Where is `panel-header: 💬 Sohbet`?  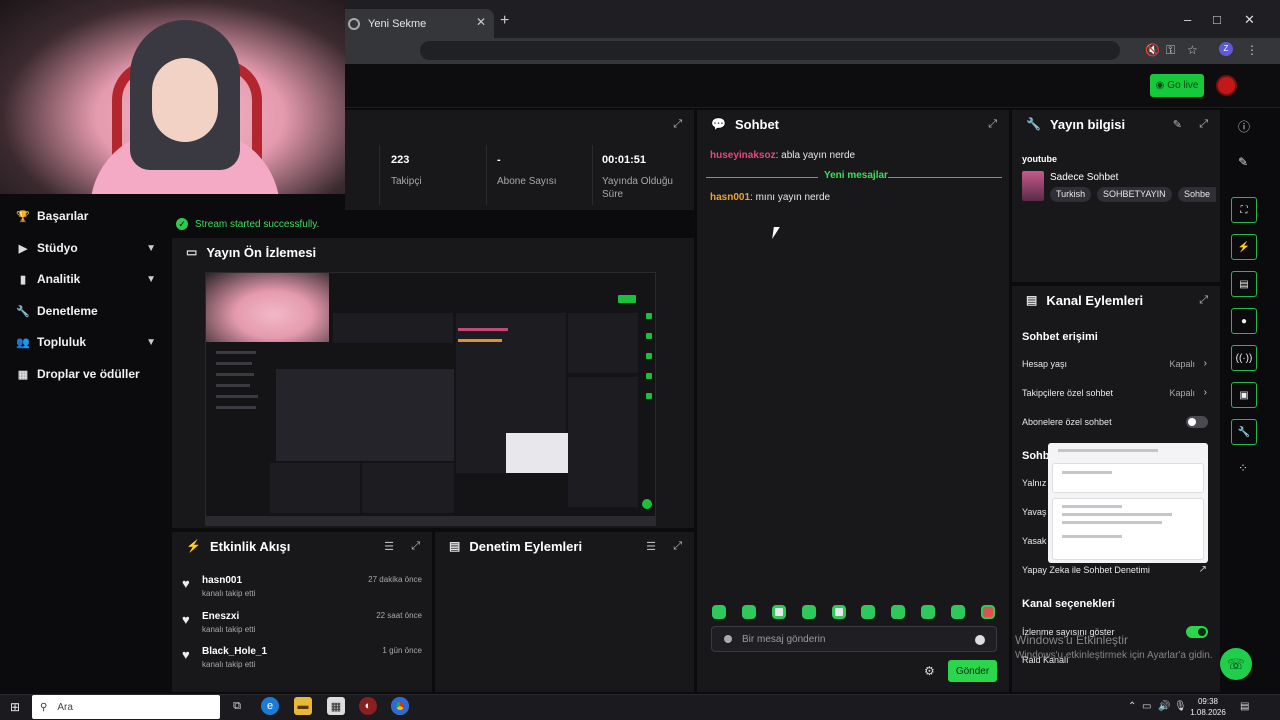 panel-header: 💬 Sohbet is located at coordinates (853, 124).